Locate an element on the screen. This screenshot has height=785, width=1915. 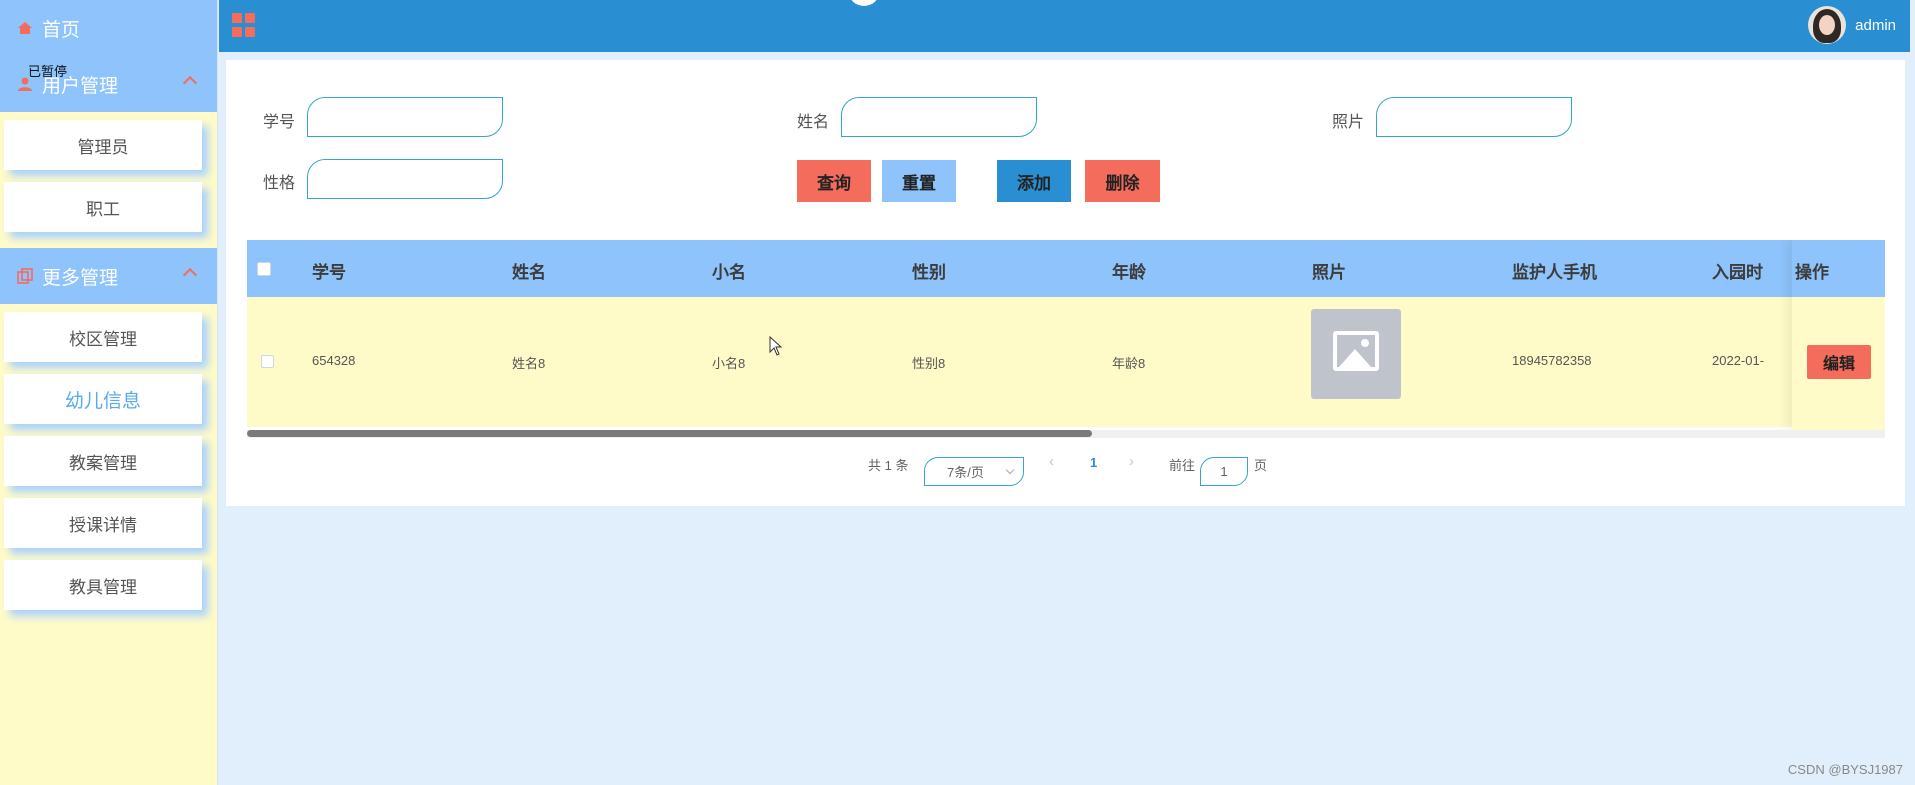
cell-name: 姓名8 is located at coordinates (529, 363).